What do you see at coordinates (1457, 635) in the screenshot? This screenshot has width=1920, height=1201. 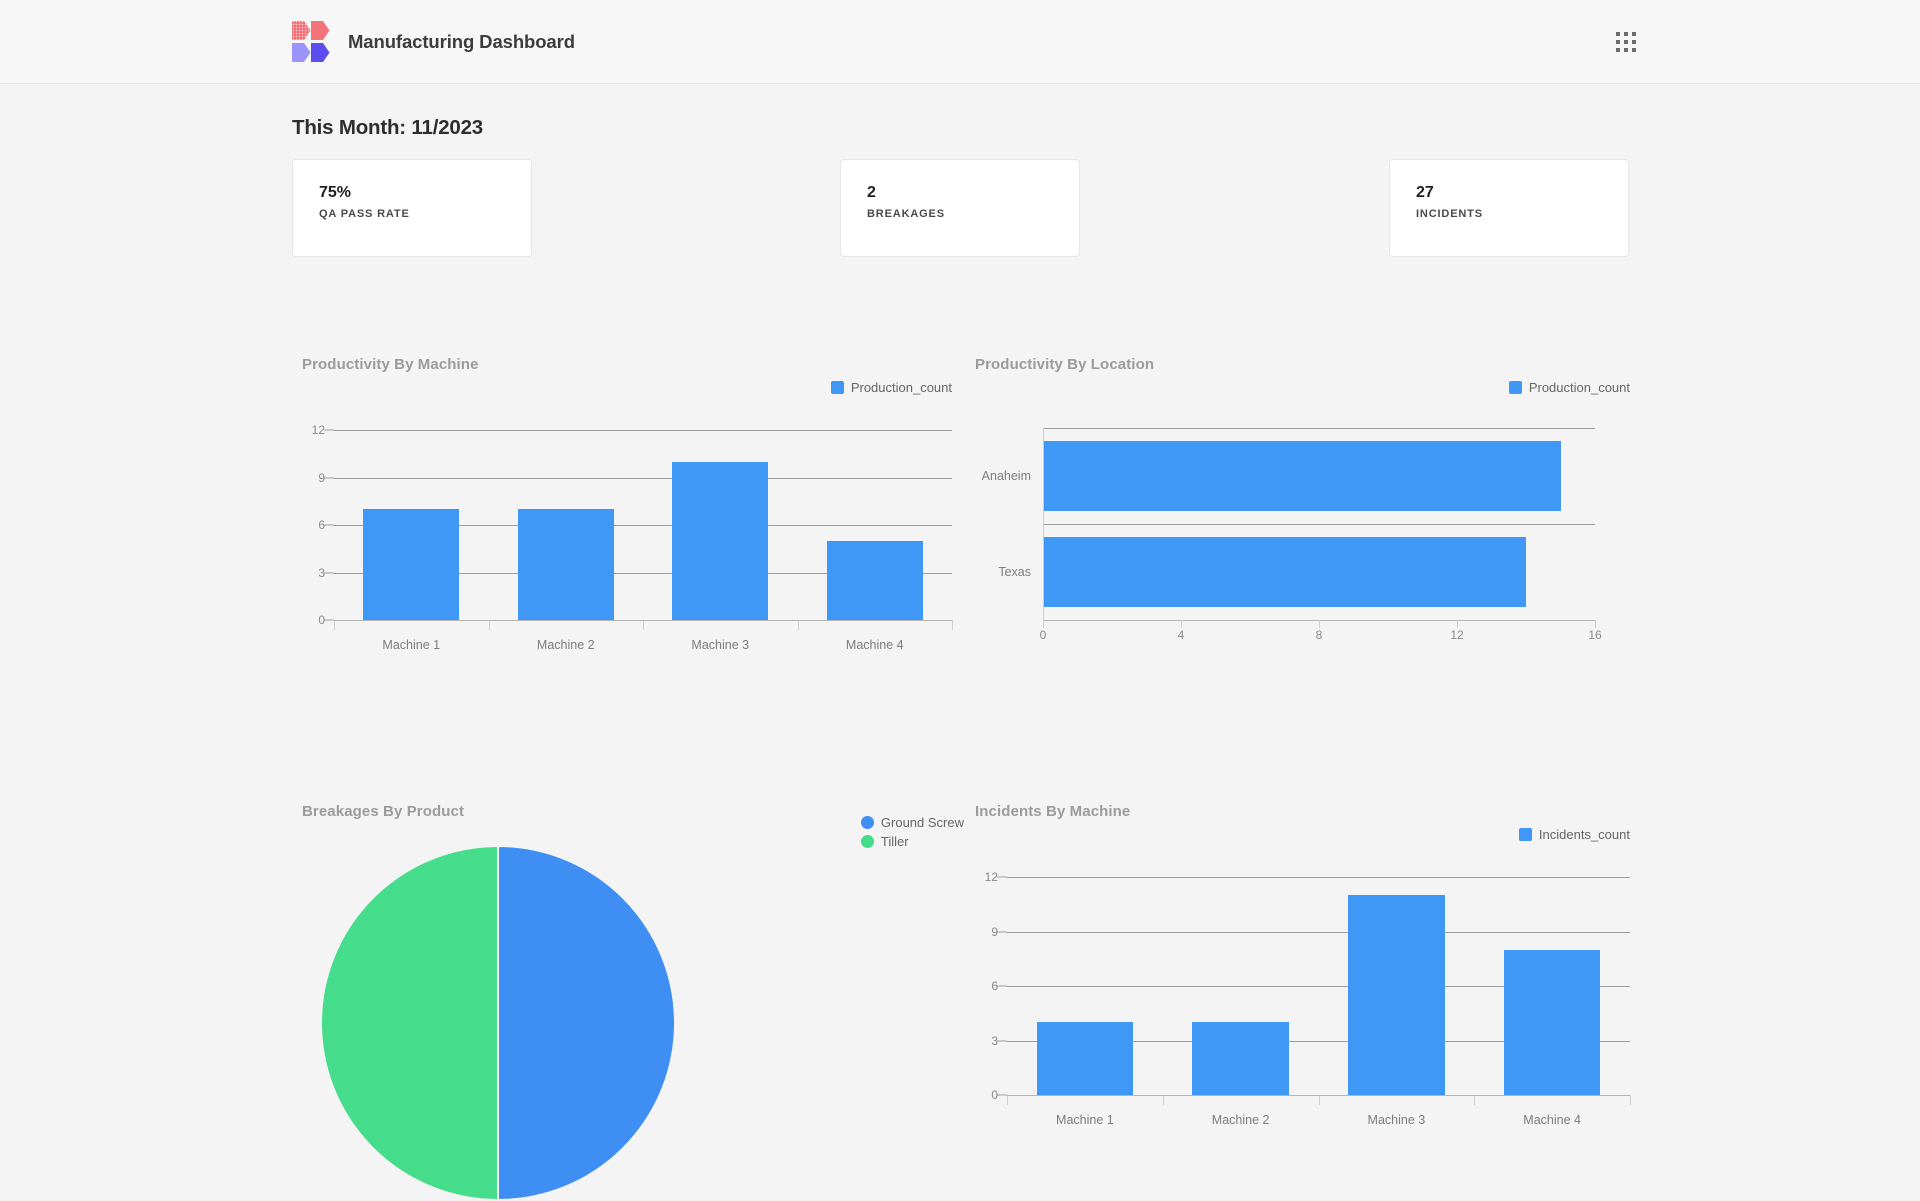 I see `x-tick-label: 12` at bounding box center [1457, 635].